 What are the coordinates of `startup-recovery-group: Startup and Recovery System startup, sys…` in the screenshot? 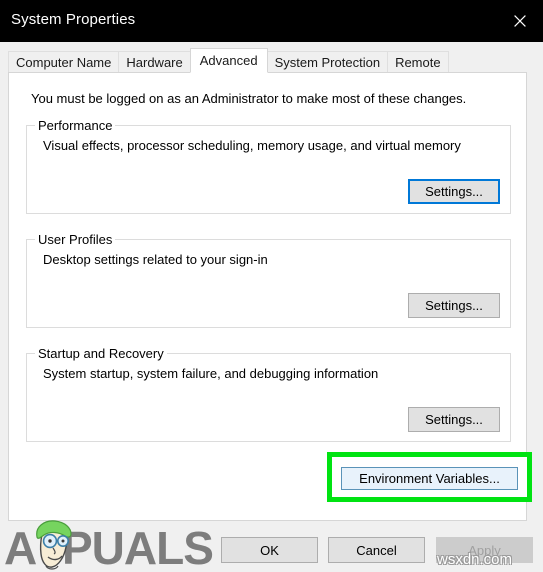 It's located at (268, 394).